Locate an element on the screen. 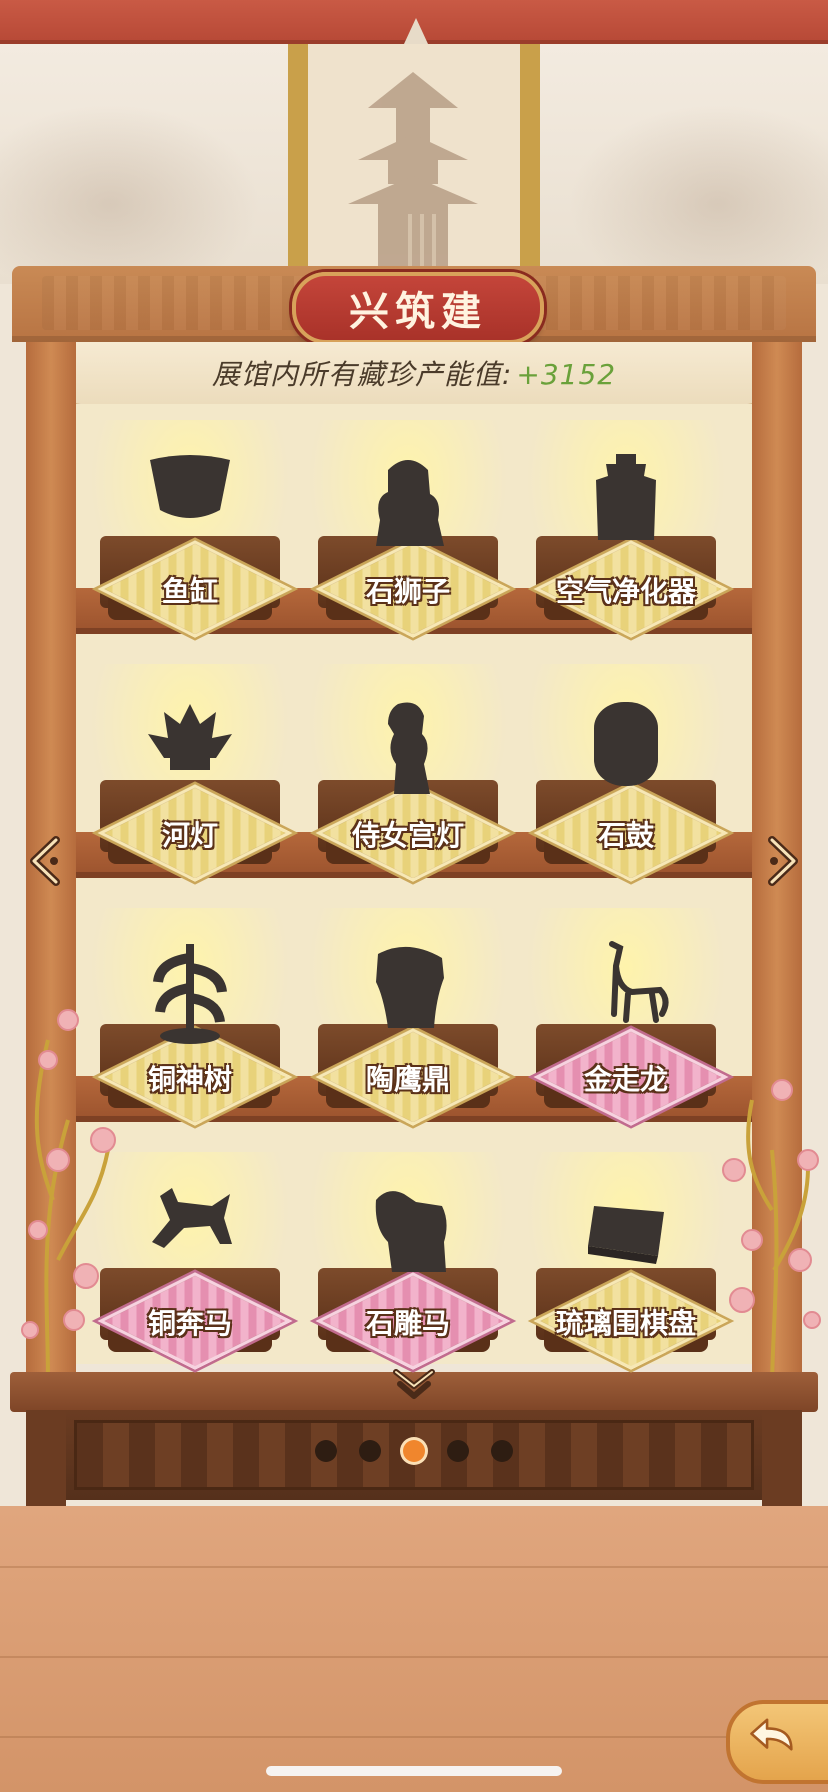 The height and width of the screenshot is (1792, 828). collection-item-slot: 石鼓 is located at coordinates (627, 774).